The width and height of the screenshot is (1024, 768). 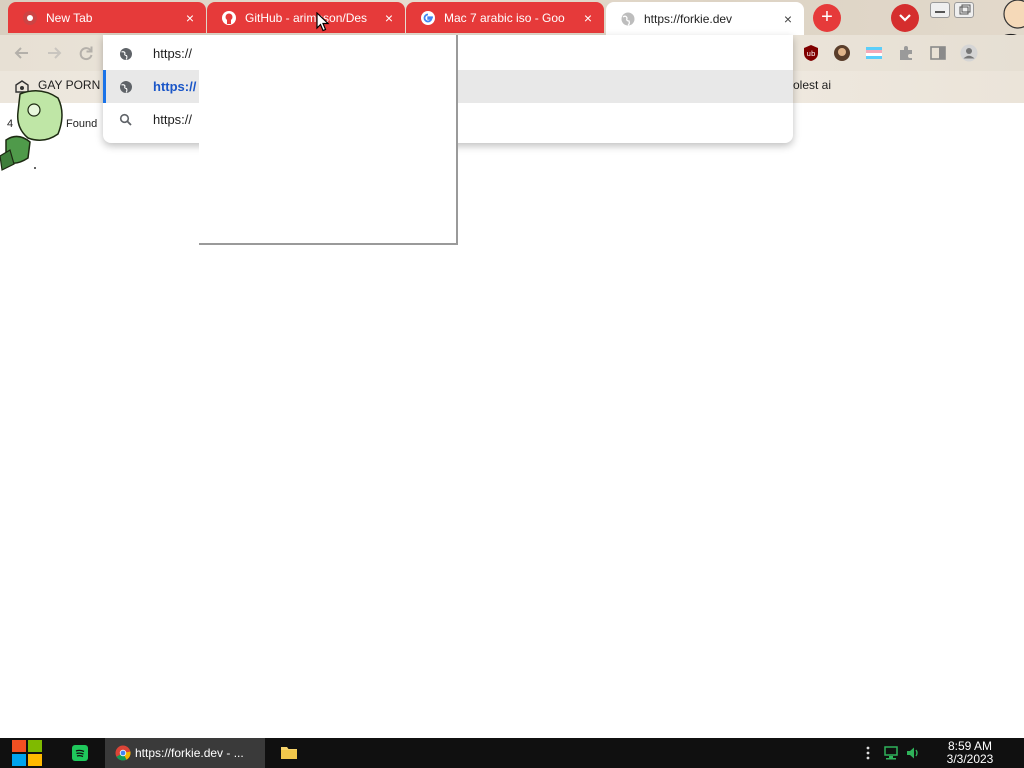 I want to click on side-panel-icon, so click(x=938, y=53).